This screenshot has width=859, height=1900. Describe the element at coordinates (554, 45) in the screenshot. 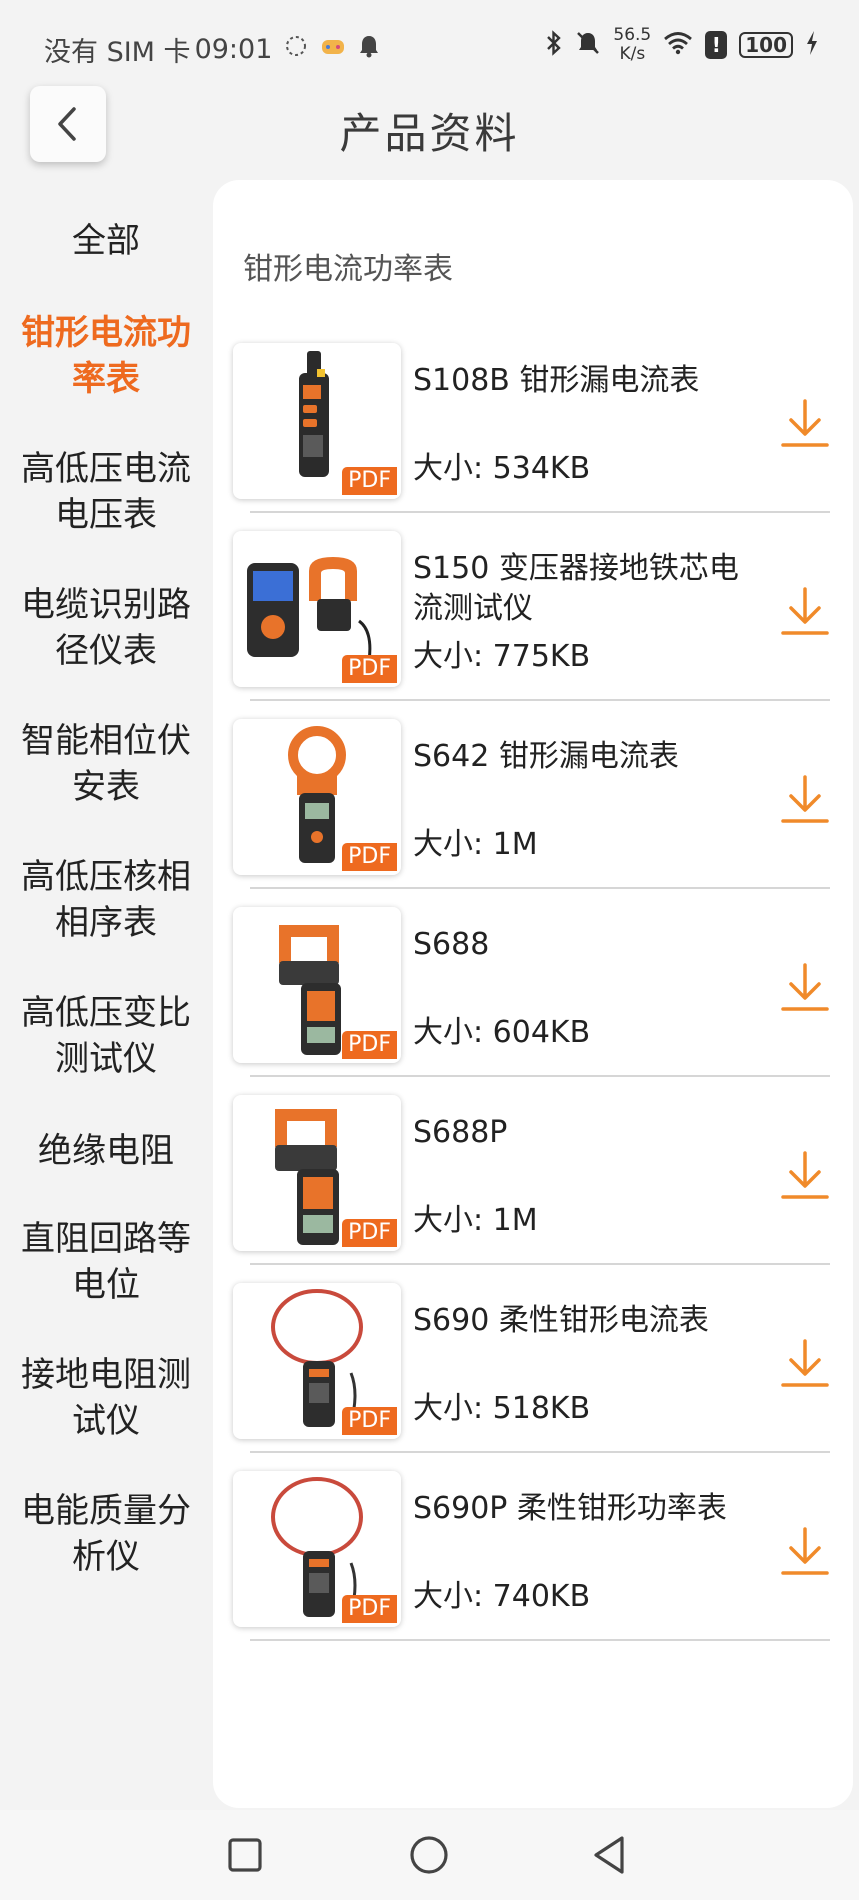

I see `bluetooth-icon` at that location.